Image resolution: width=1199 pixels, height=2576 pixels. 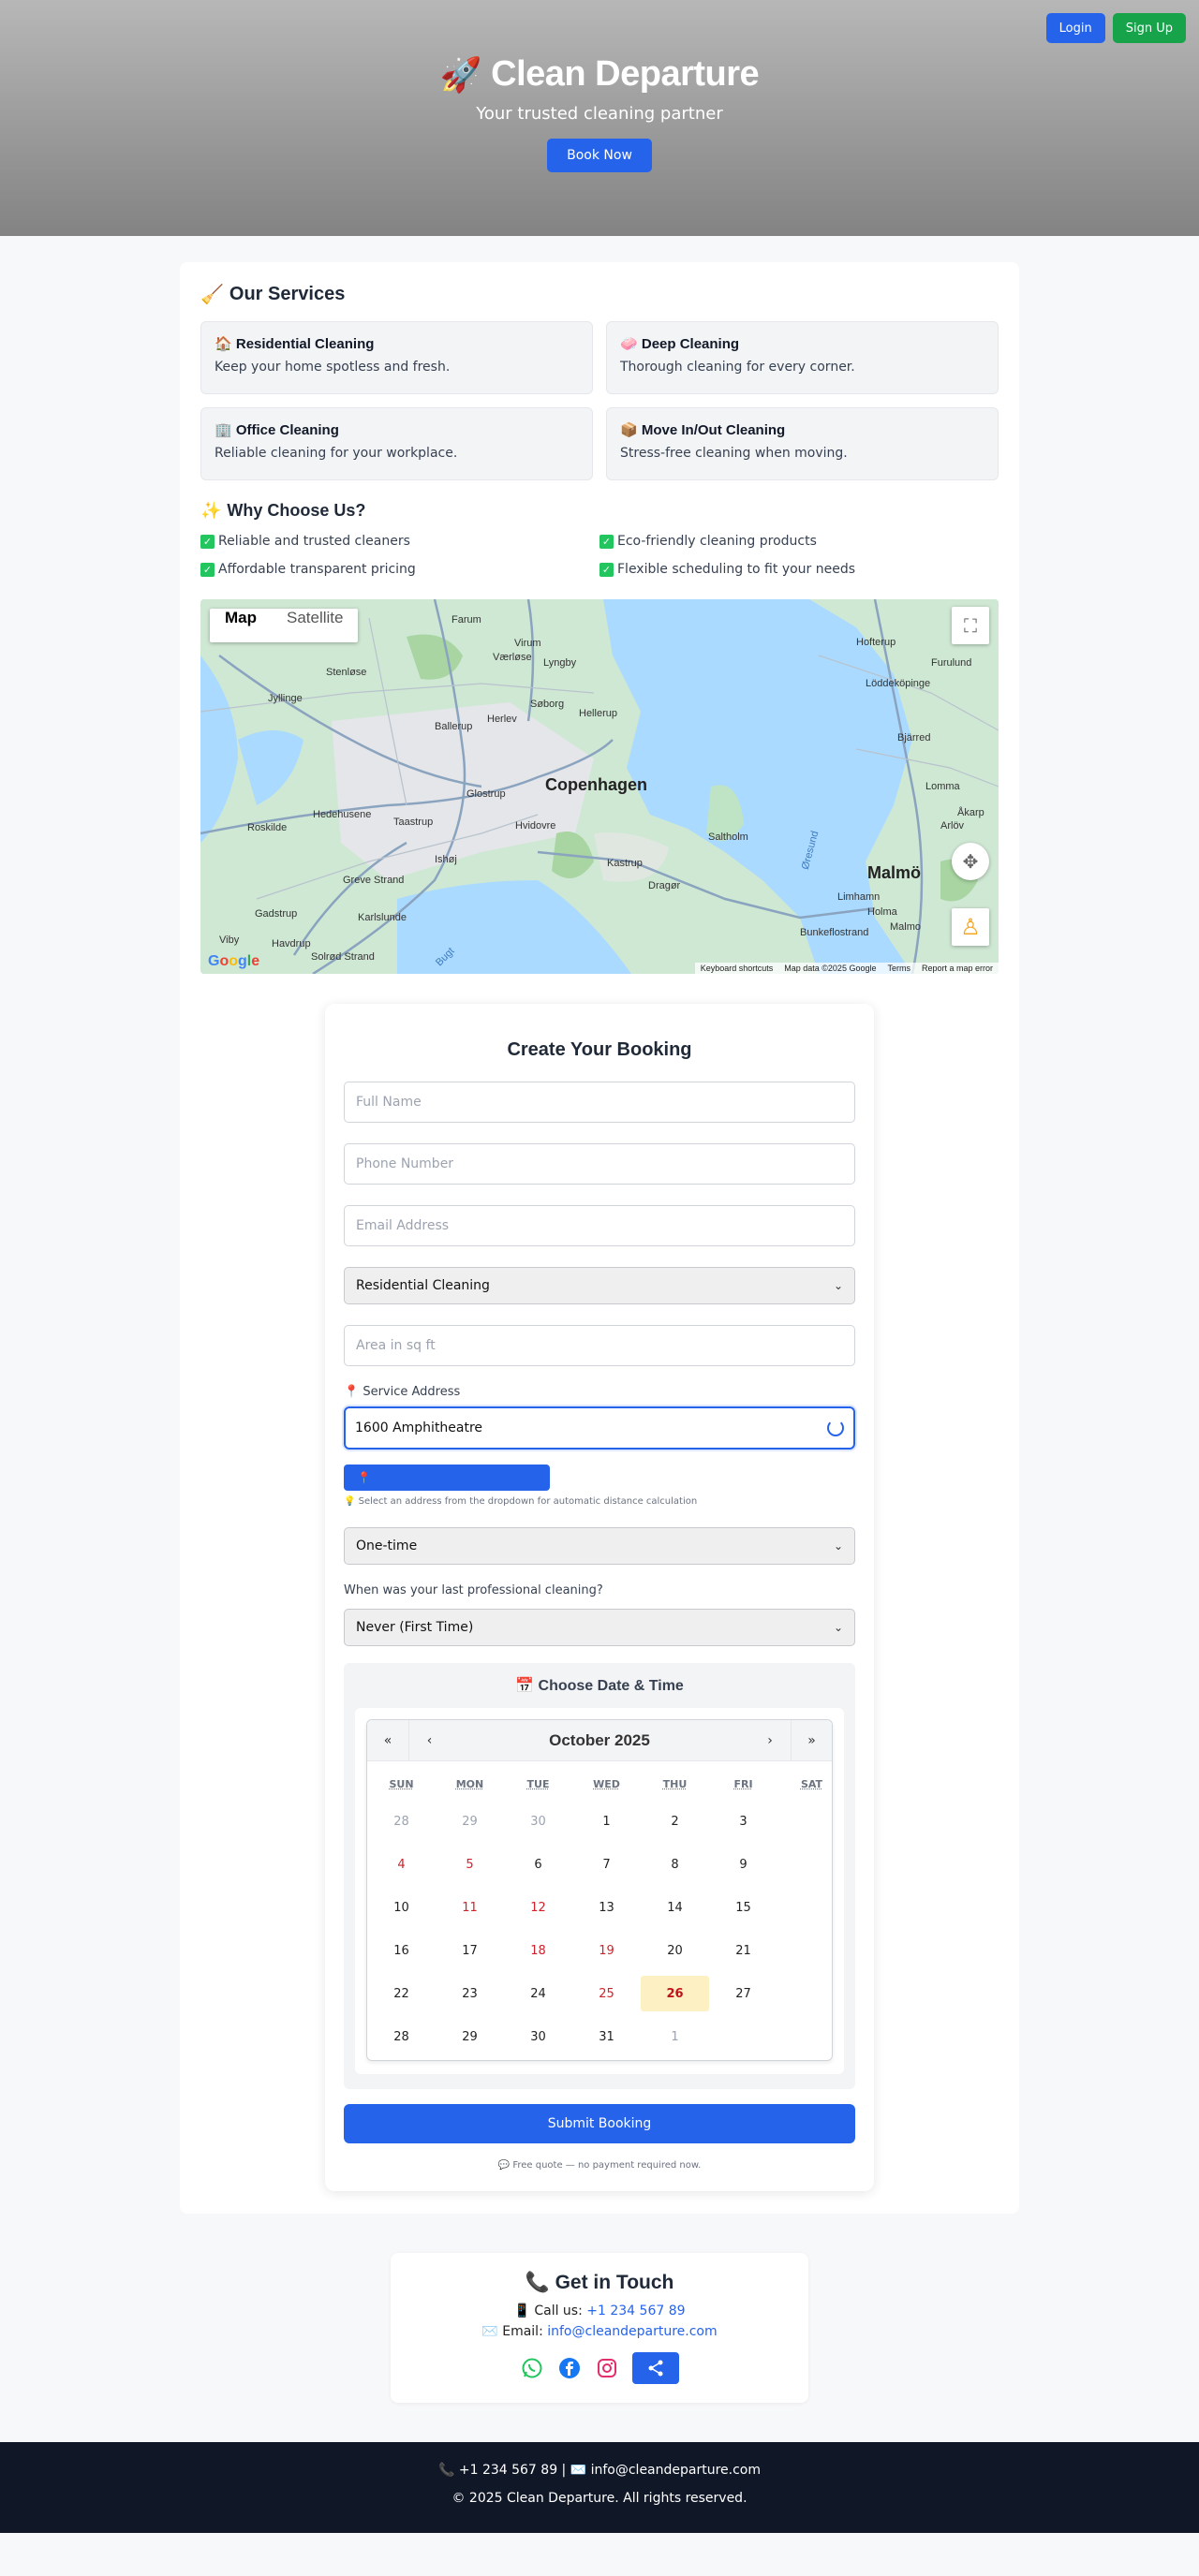 What do you see at coordinates (743, 1950) in the screenshot?
I see `calendar-day: 21` at bounding box center [743, 1950].